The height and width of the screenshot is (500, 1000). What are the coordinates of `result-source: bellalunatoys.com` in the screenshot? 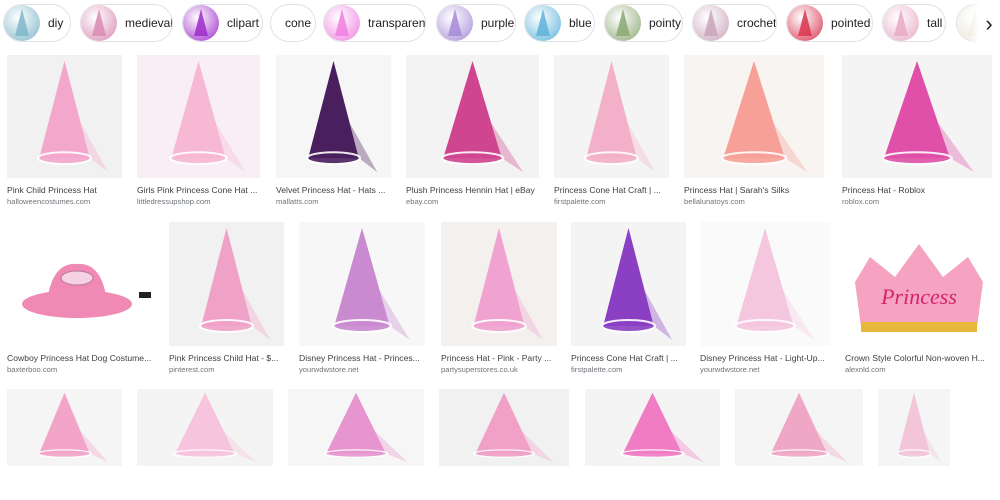 It's located at (714, 201).